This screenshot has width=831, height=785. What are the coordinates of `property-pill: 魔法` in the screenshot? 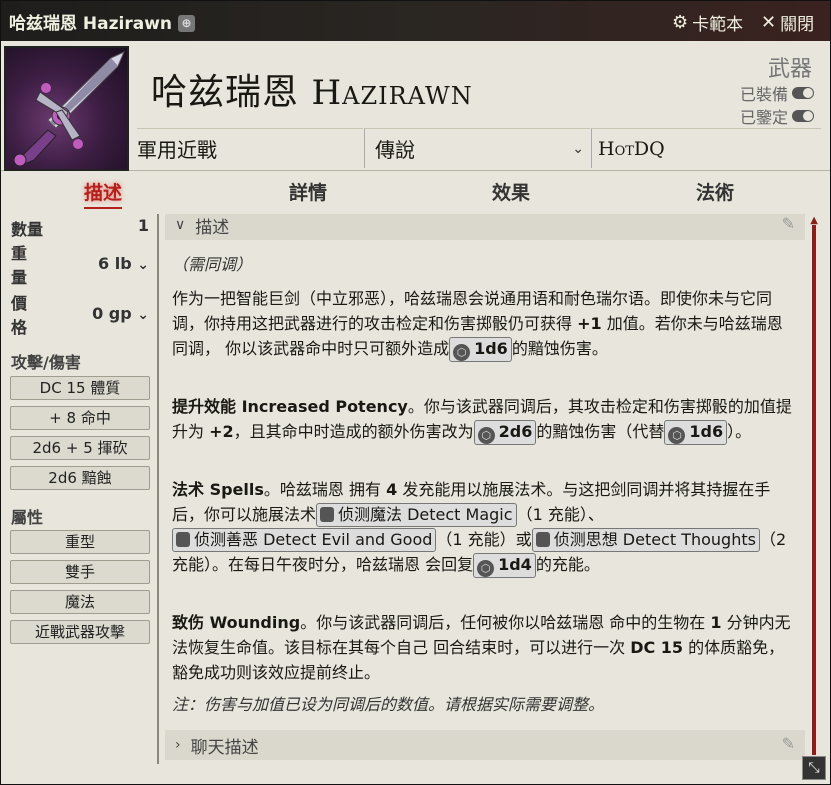 It's located at (80, 602).